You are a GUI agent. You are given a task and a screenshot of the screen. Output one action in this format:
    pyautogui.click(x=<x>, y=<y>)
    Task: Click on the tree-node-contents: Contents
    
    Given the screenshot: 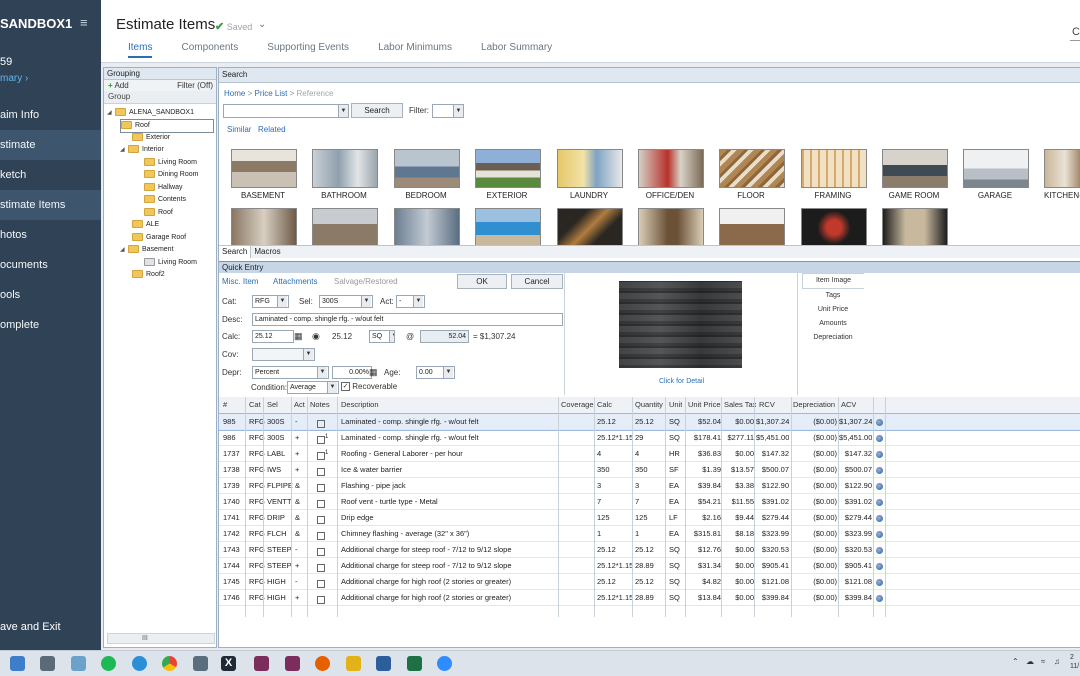 What is the action you would take?
    pyautogui.click(x=165, y=200)
    